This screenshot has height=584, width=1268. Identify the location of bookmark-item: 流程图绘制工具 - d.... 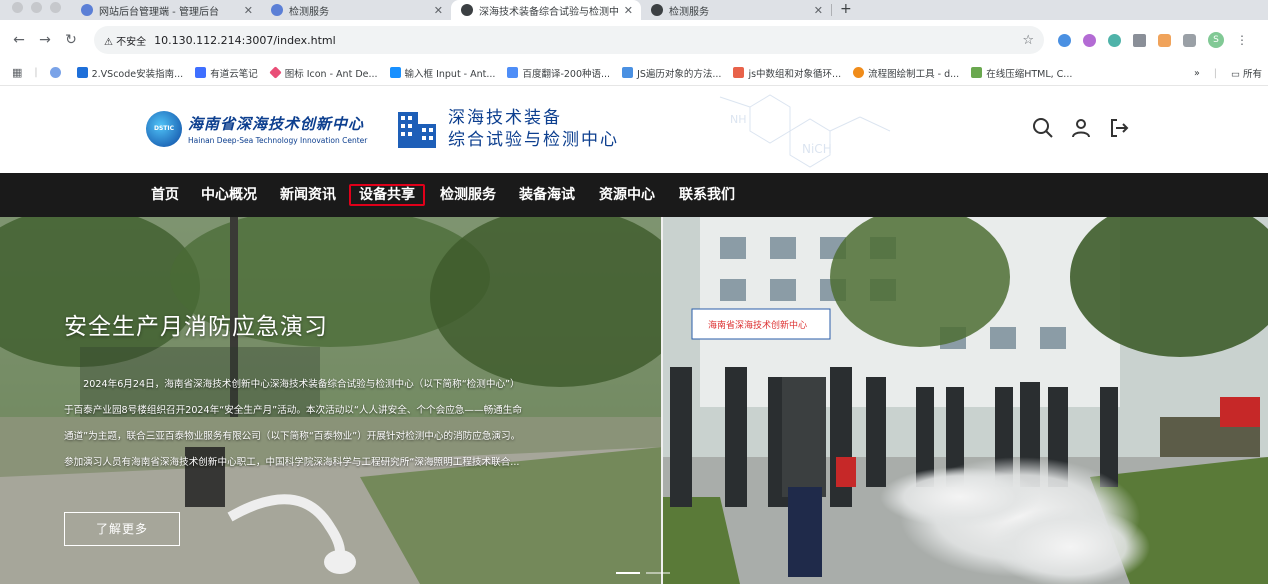
(906, 73).